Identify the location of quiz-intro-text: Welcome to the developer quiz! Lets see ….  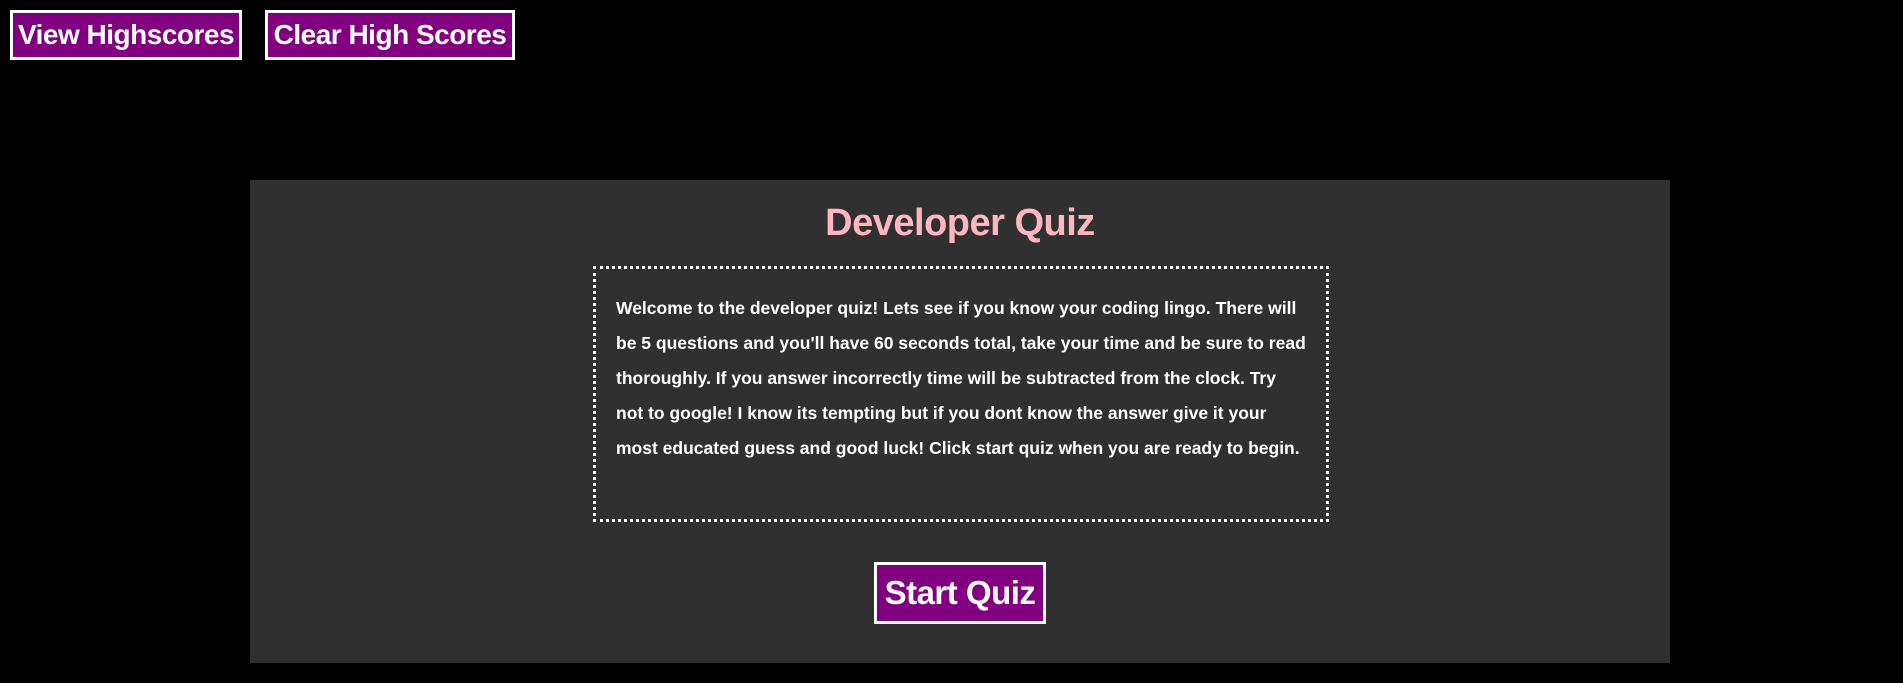
(961, 378).